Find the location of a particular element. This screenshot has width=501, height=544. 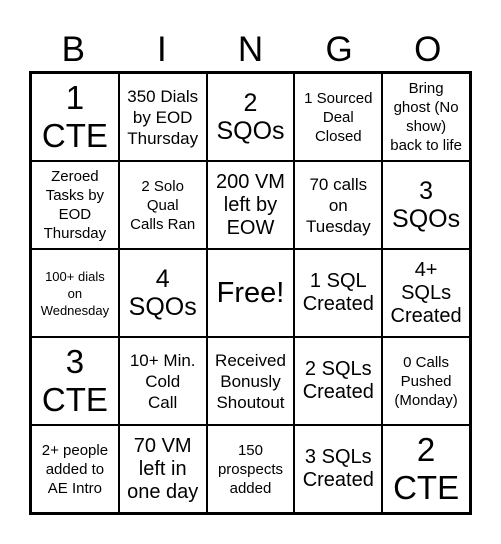

bingo-cell: 3 CTE is located at coordinates (75, 381).